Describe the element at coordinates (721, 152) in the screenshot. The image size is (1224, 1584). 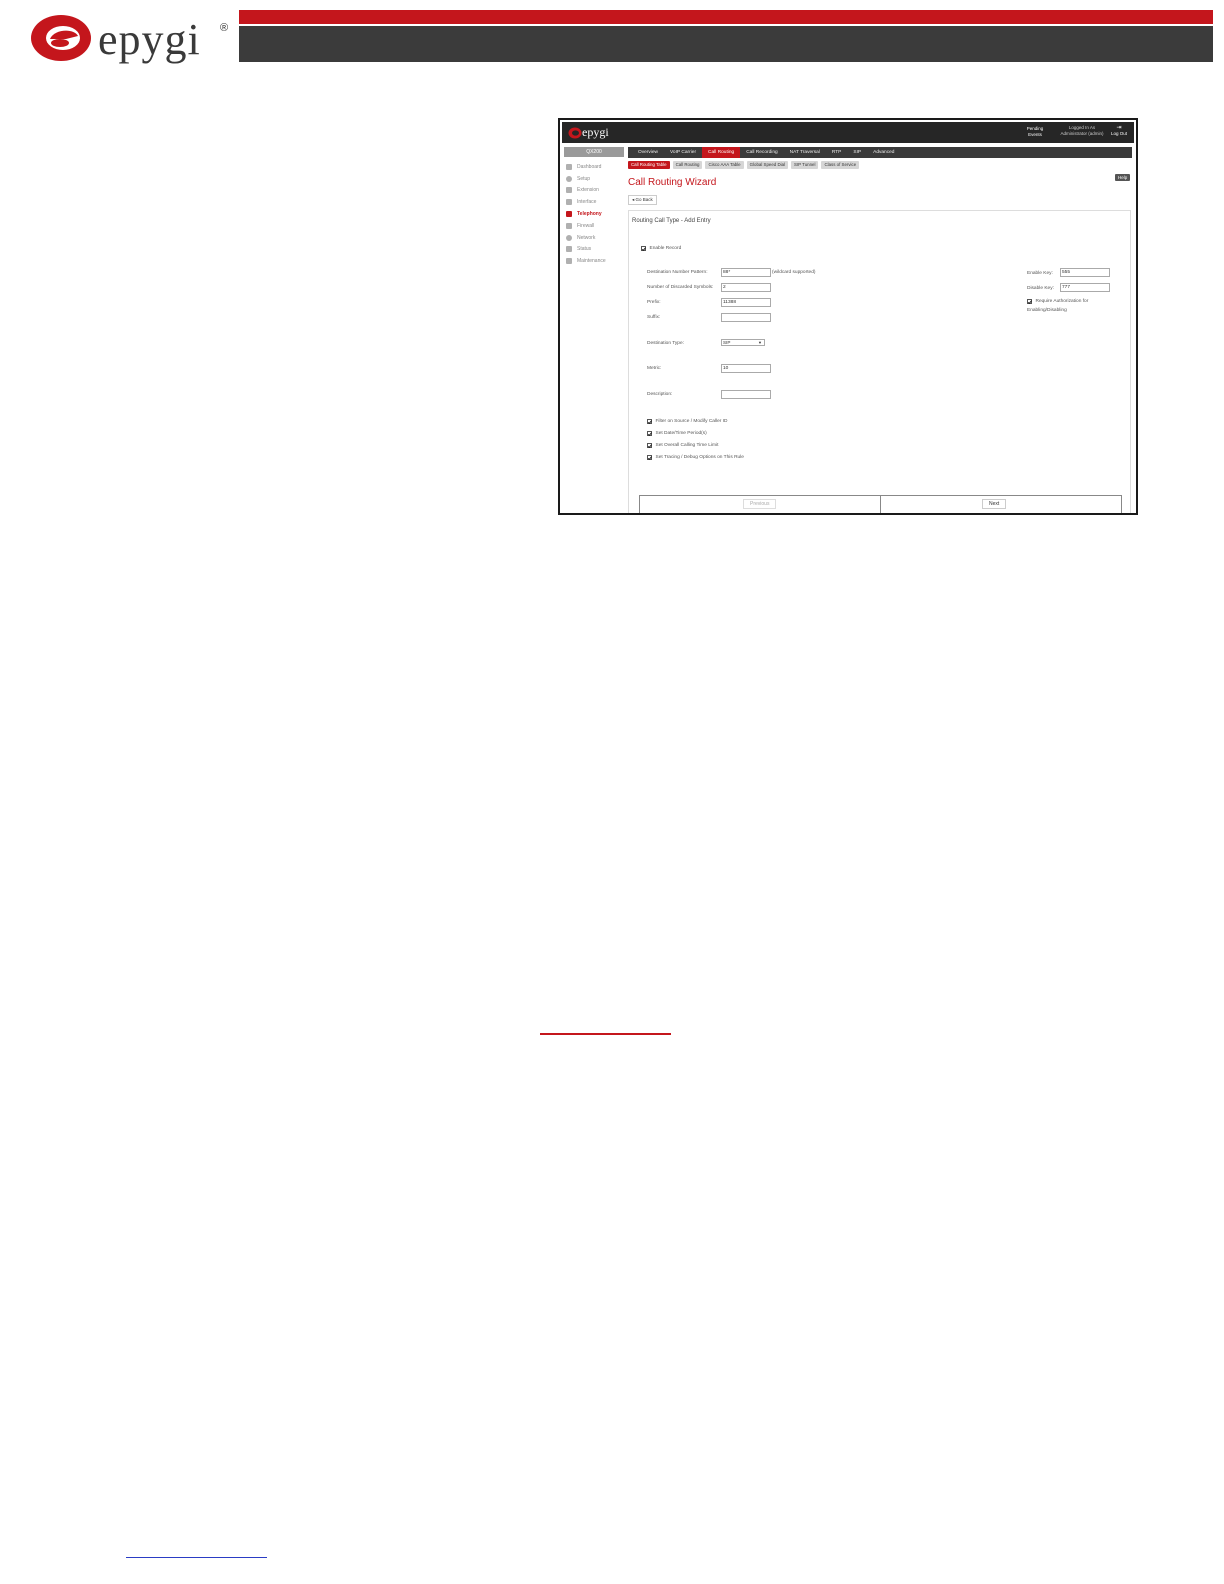
I see `tab-call-routing: Call Routing` at that location.